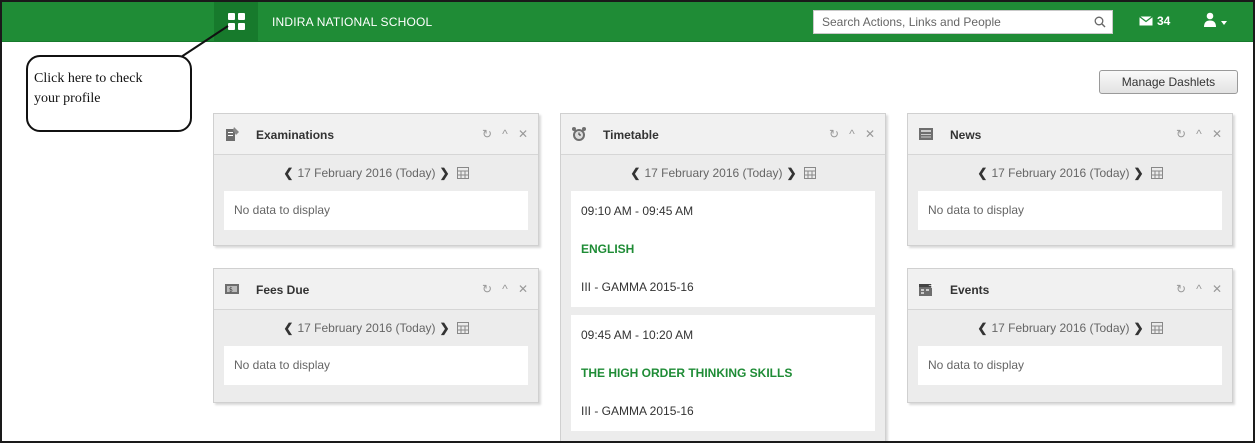  What do you see at coordinates (1164, 21) in the screenshot?
I see `mail-count: 34` at bounding box center [1164, 21].